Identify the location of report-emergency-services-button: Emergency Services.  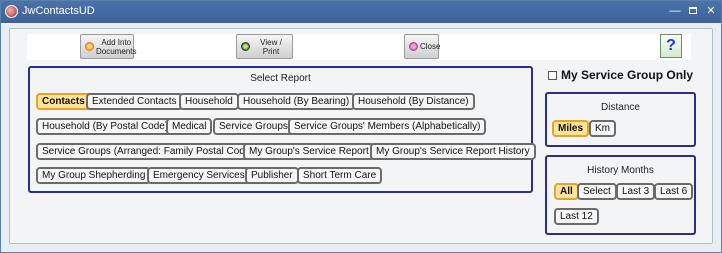
(199, 175).